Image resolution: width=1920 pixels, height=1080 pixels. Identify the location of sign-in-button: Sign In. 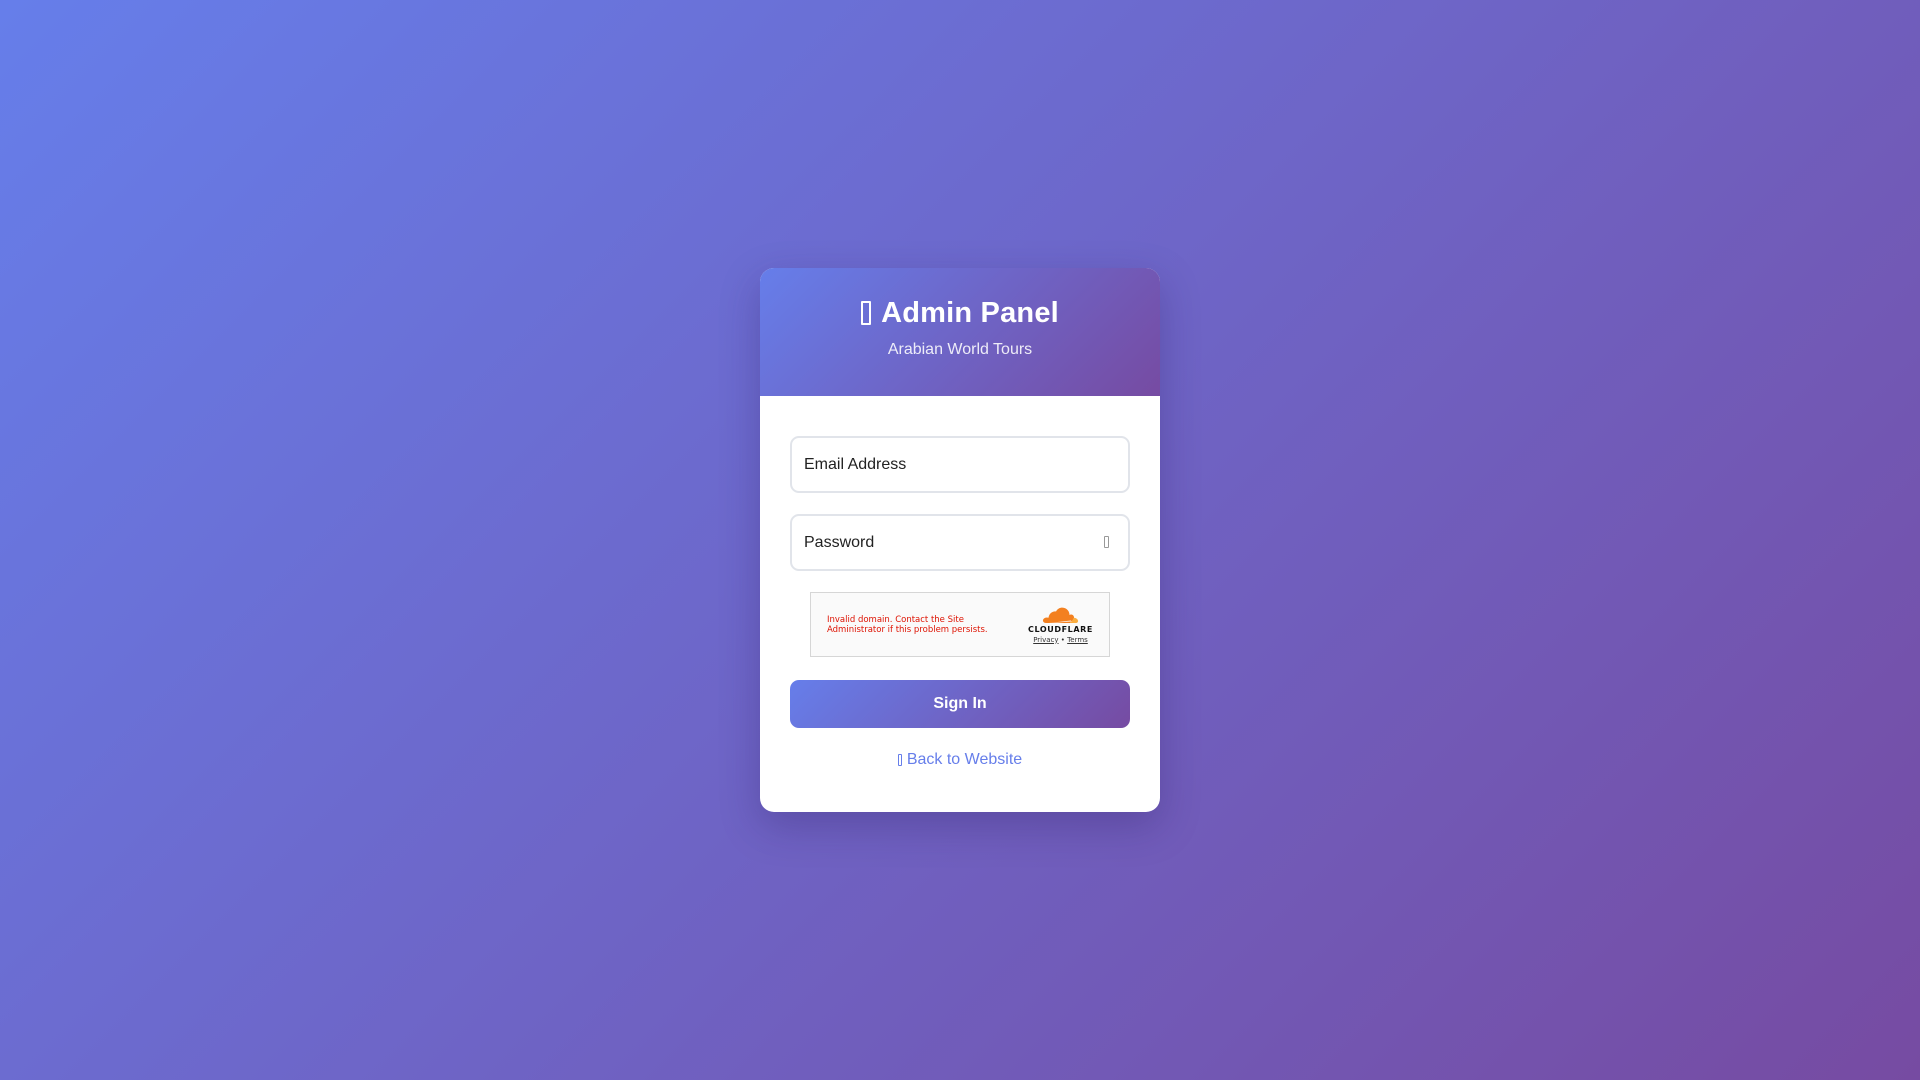
(960, 704).